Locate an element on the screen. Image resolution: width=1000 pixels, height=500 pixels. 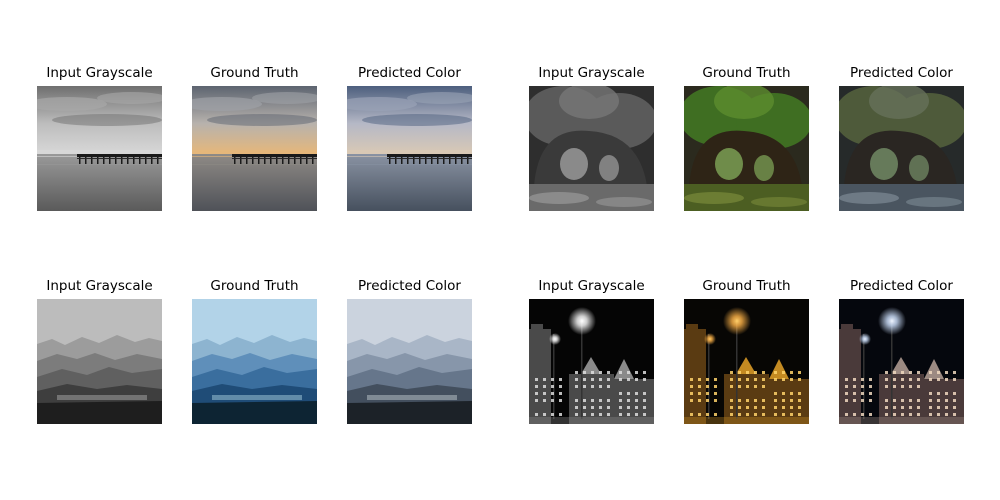
image-forest-grayscale is located at coordinates (591, 148).